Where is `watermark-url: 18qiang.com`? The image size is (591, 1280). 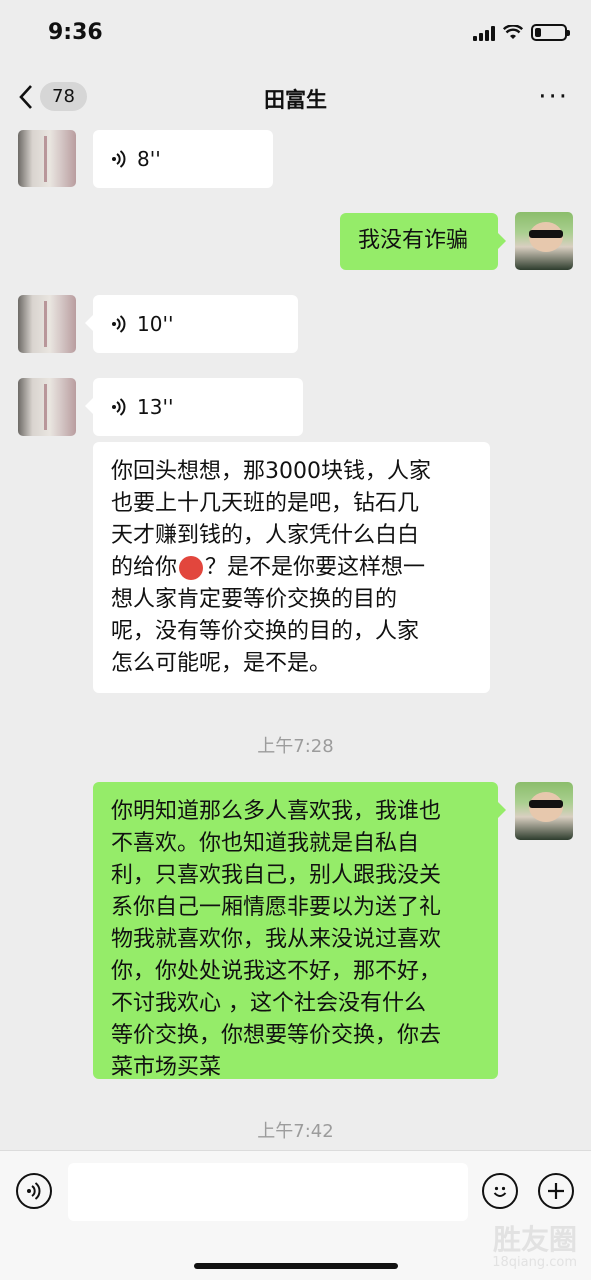 watermark-url: 18qiang.com is located at coordinates (534, 1262).